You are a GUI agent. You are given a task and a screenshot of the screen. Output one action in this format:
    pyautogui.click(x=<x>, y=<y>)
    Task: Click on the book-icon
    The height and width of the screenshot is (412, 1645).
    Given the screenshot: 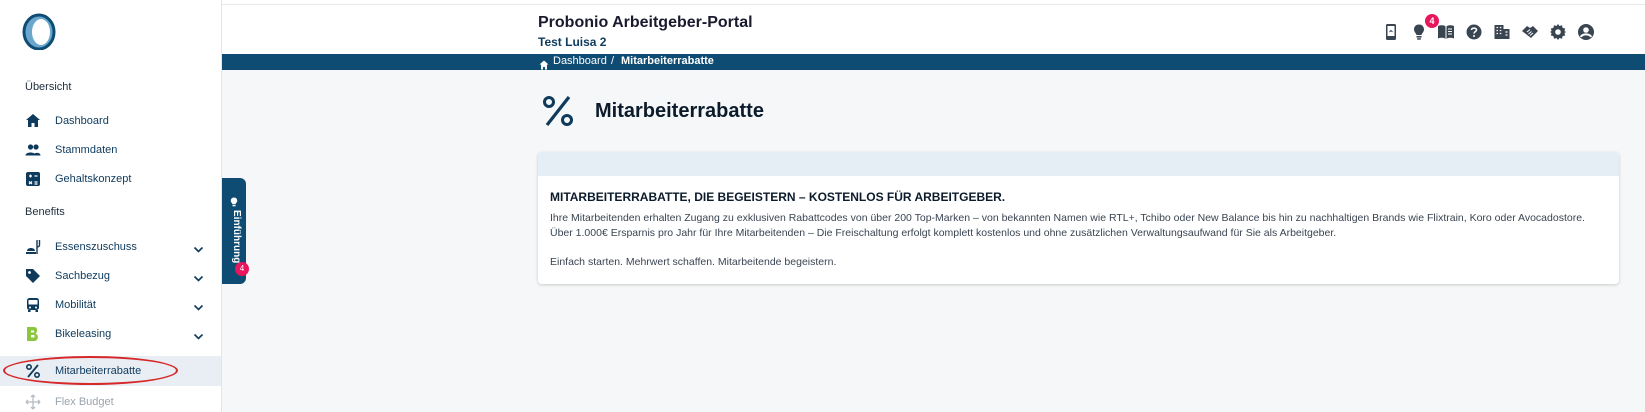 What is the action you would take?
    pyautogui.click(x=1446, y=32)
    